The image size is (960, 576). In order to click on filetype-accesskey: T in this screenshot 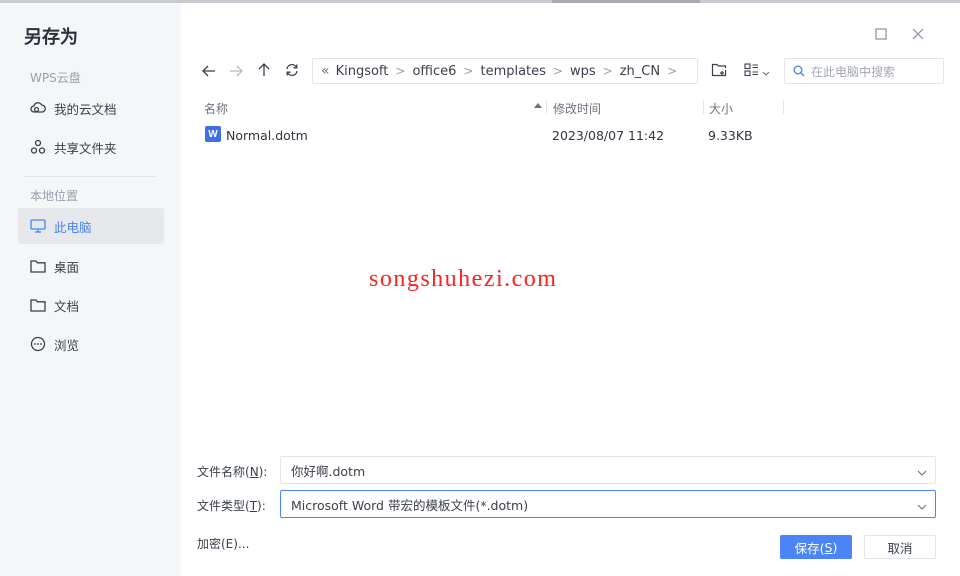, I will do `click(253, 506)`.